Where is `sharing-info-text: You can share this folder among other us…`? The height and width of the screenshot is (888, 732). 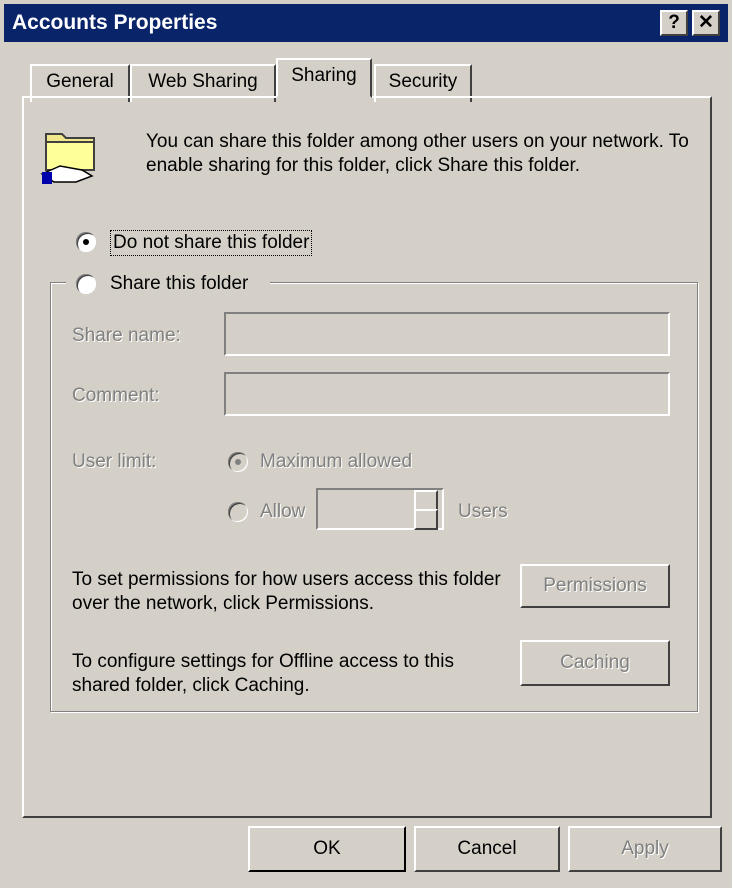 sharing-info-text: You can share this folder among other us… is located at coordinates (417, 153).